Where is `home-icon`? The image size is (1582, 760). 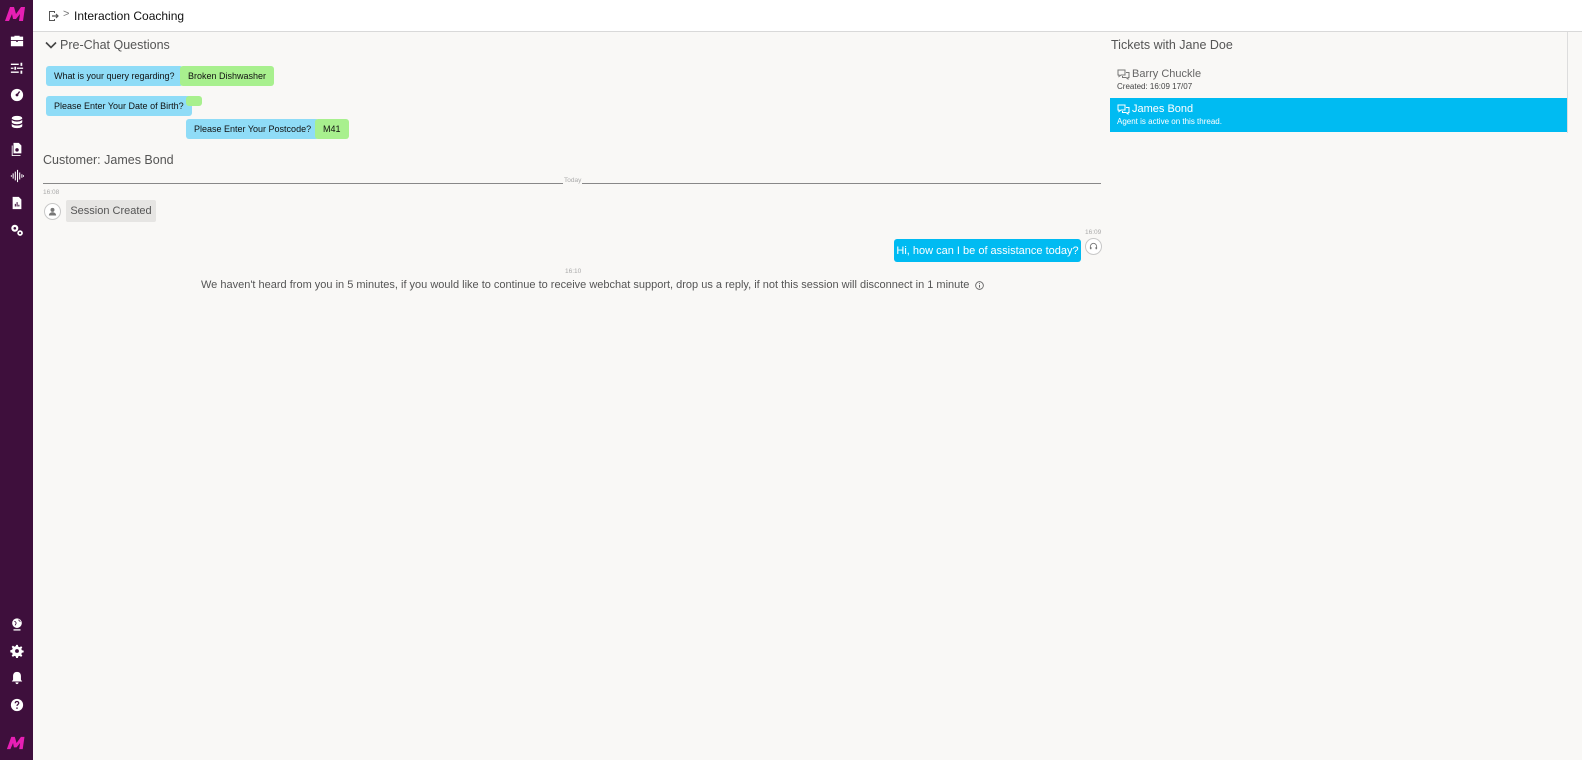
home-icon is located at coordinates (53, 16).